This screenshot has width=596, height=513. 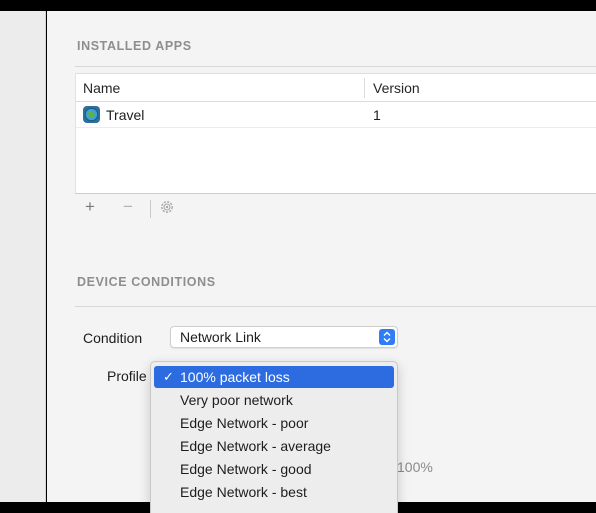 I want to click on popup-stepper-icon, so click(x=387, y=337).